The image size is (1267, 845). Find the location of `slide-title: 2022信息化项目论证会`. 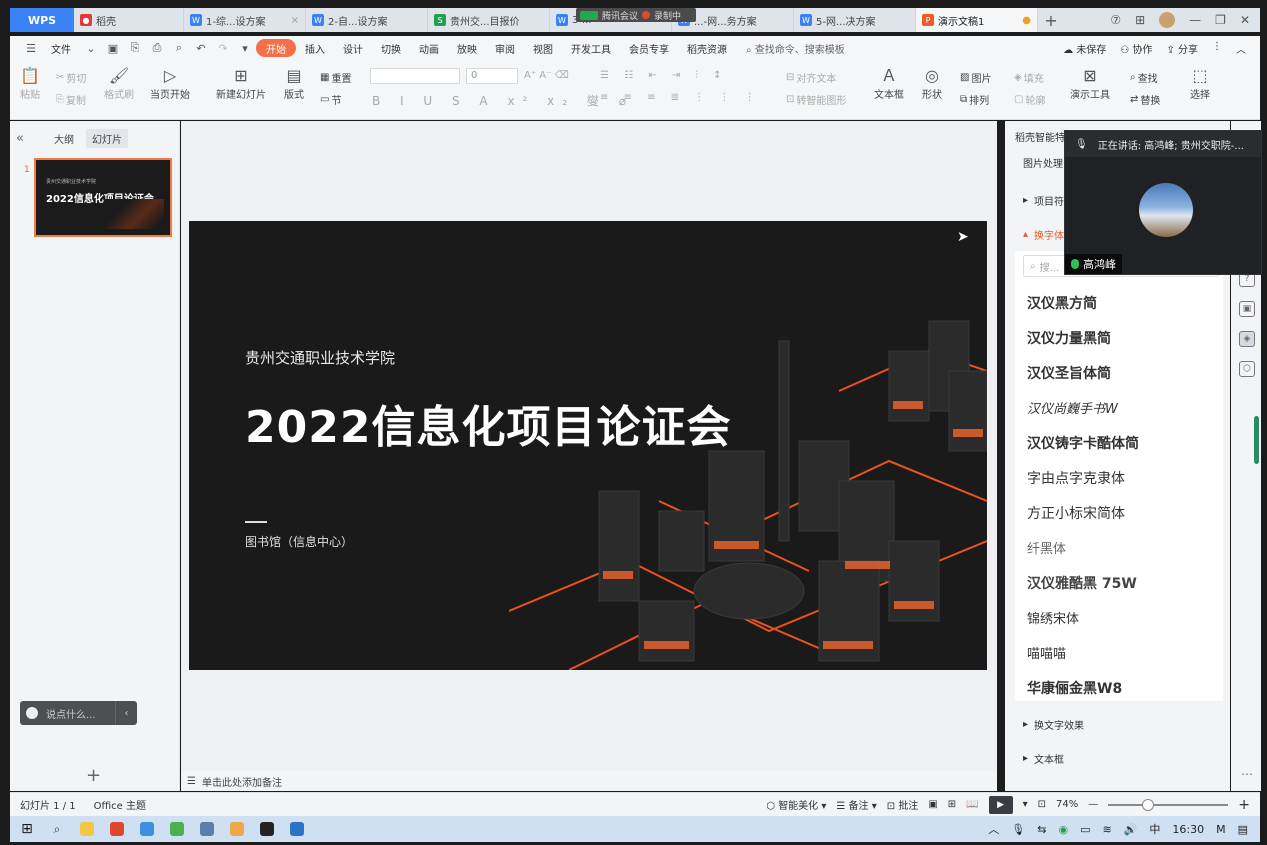

slide-title: 2022信息化项目论证会 is located at coordinates (488, 423).